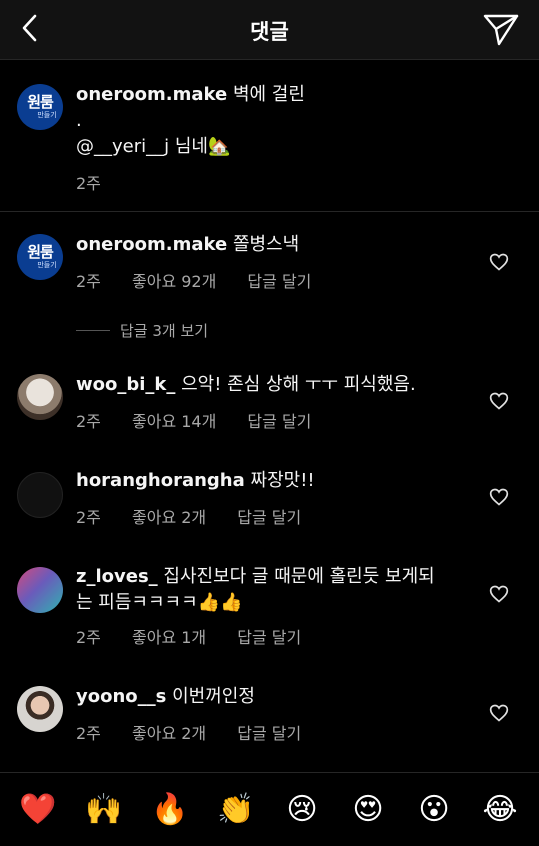  I want to click on comment-item: horanghorangha 짜장맛!! 2주 좋아요 2개 답글 달기, so click(269, 506).